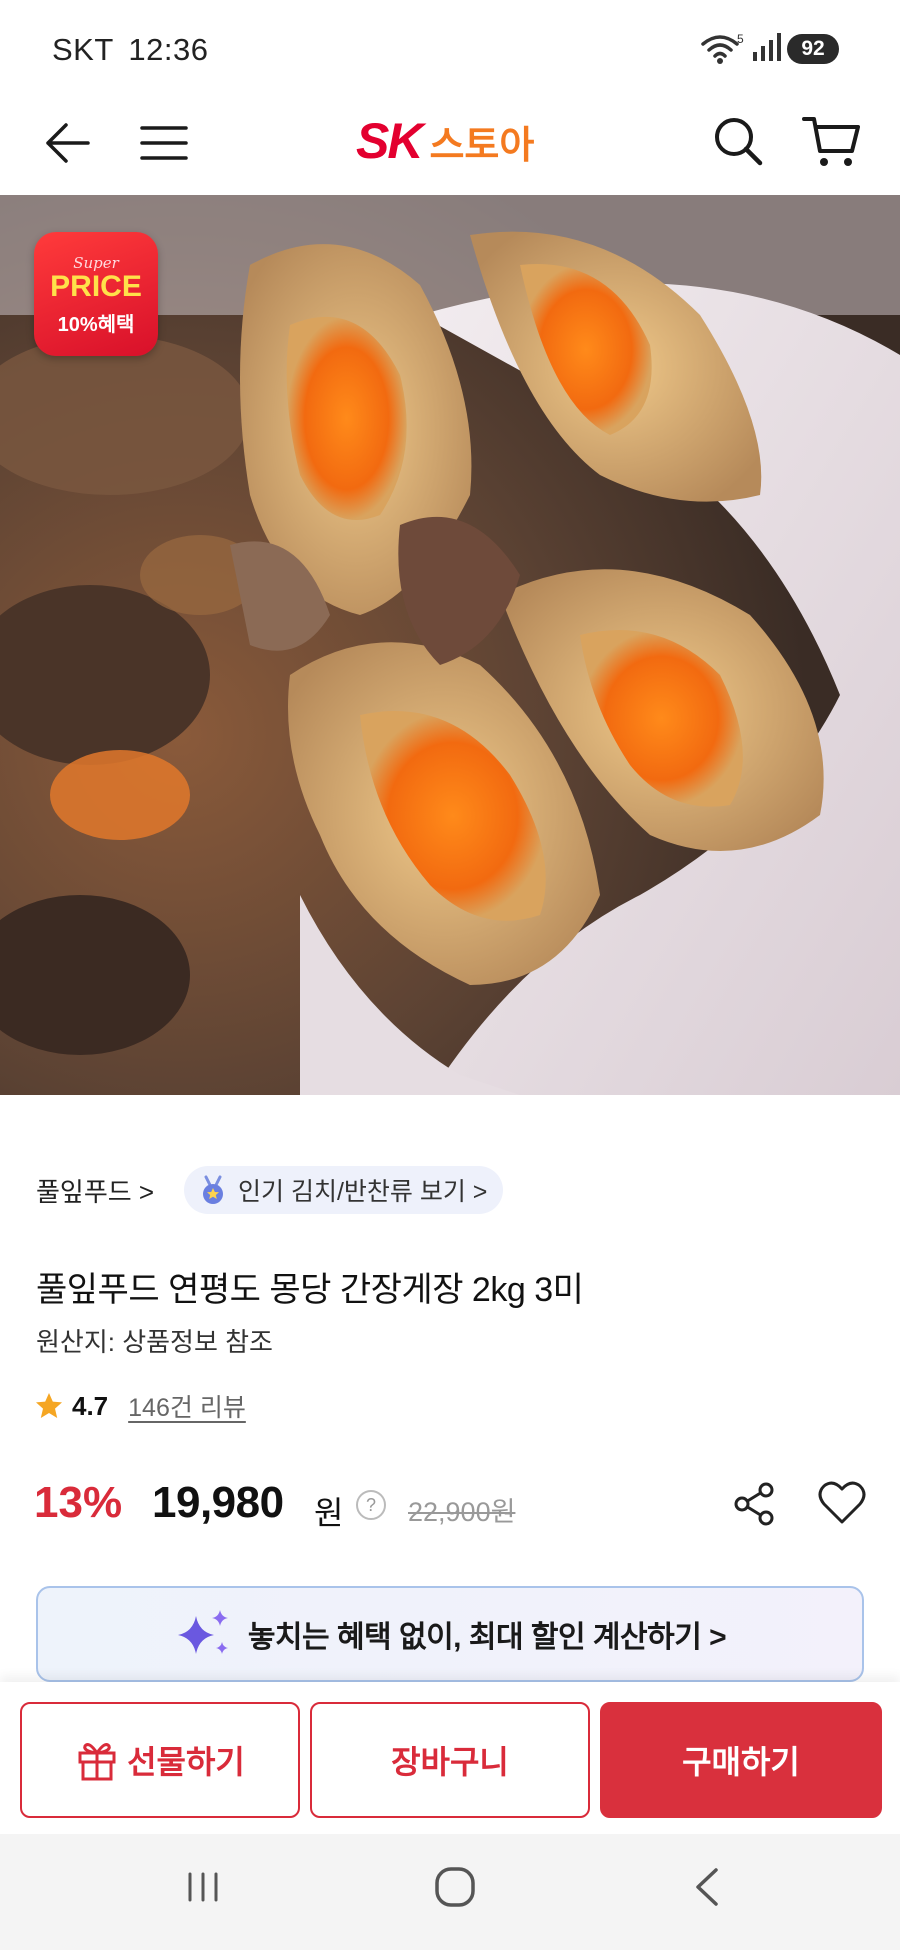 This screenshot has height=1950, width=900. I want to click on network-type-label: 5, so click(740, 39).